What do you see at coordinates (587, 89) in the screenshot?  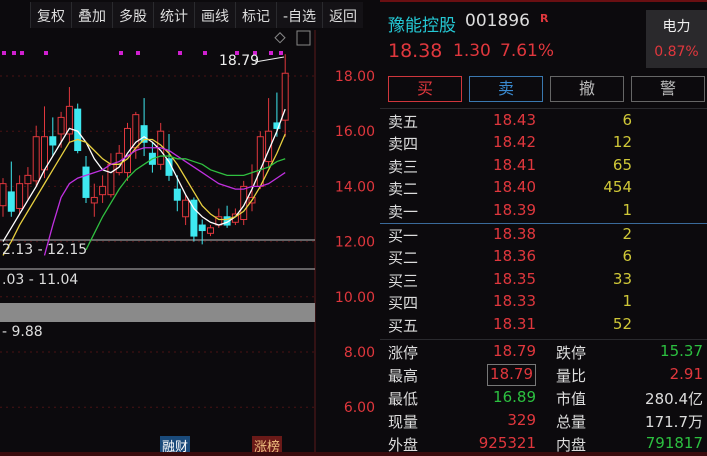 I see `cancel-button: 撤` at bounding box center [587, 89].